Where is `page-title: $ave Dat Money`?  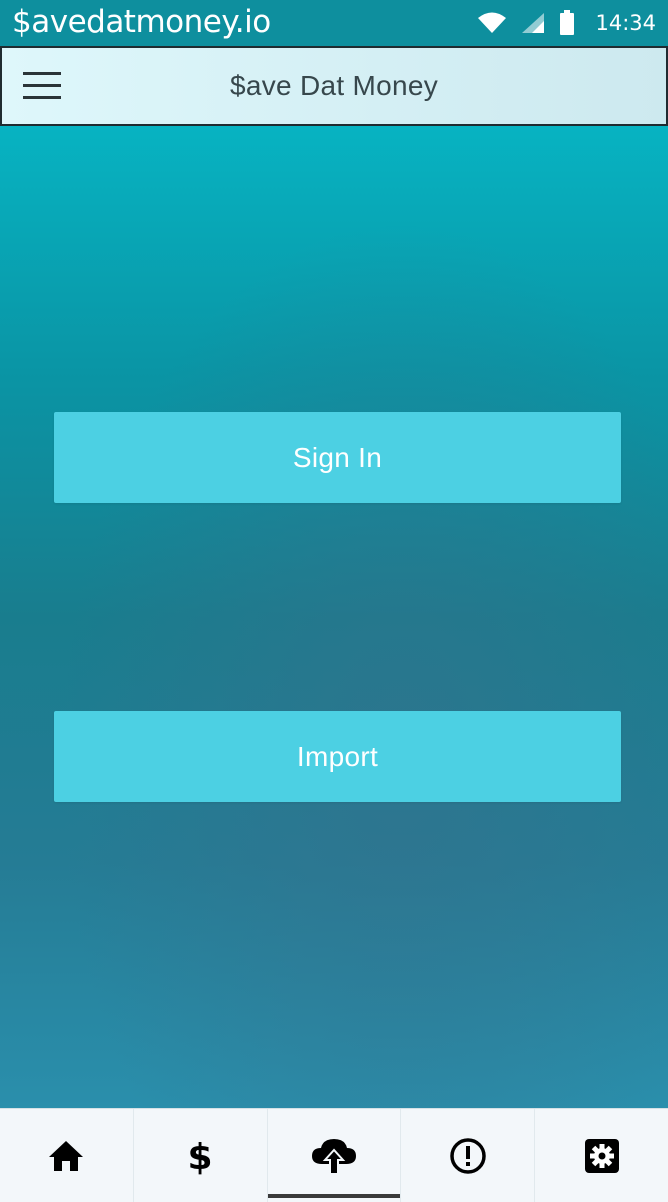
page-title: $ave Dat Money is located at coordinates (334, 85).